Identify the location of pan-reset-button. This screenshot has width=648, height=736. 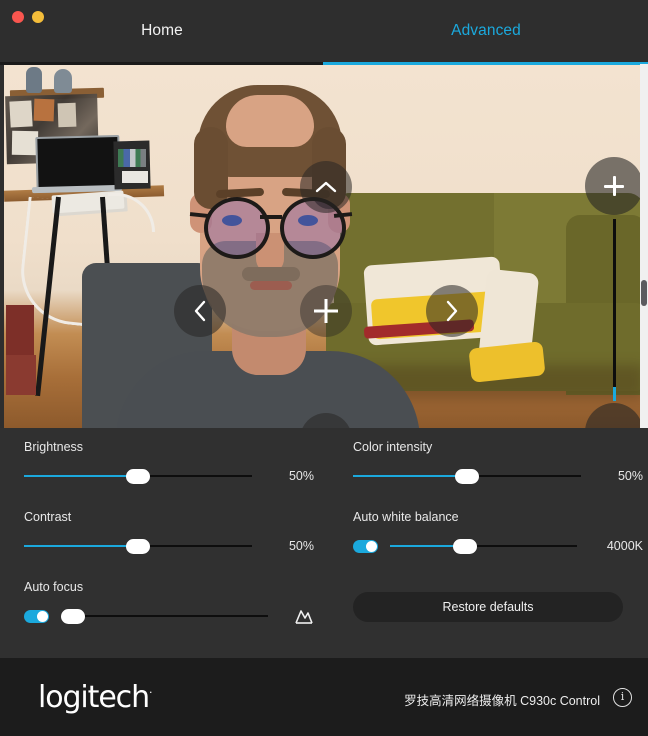
(326, 311).